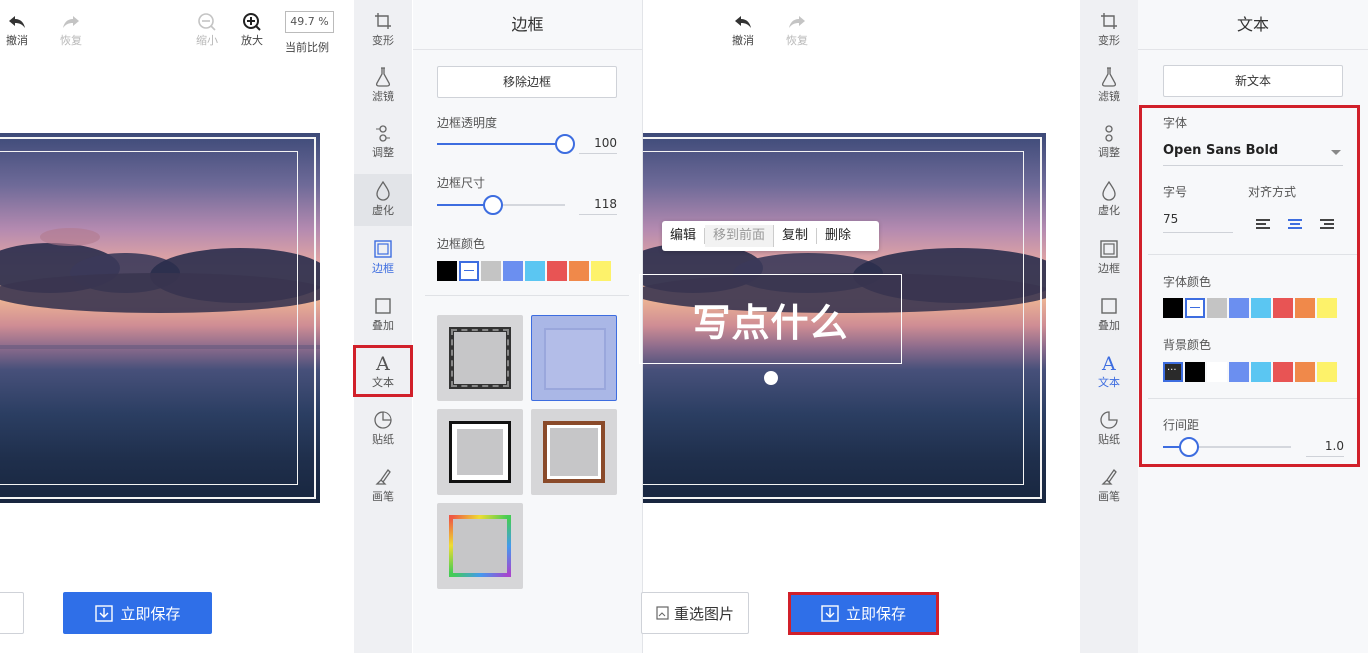 The width and height of the screenshot is (1368, 653). Describe the element at coordinates (1253, 81) in the screenshot. I see `new-text-button: 新文本` at that location.